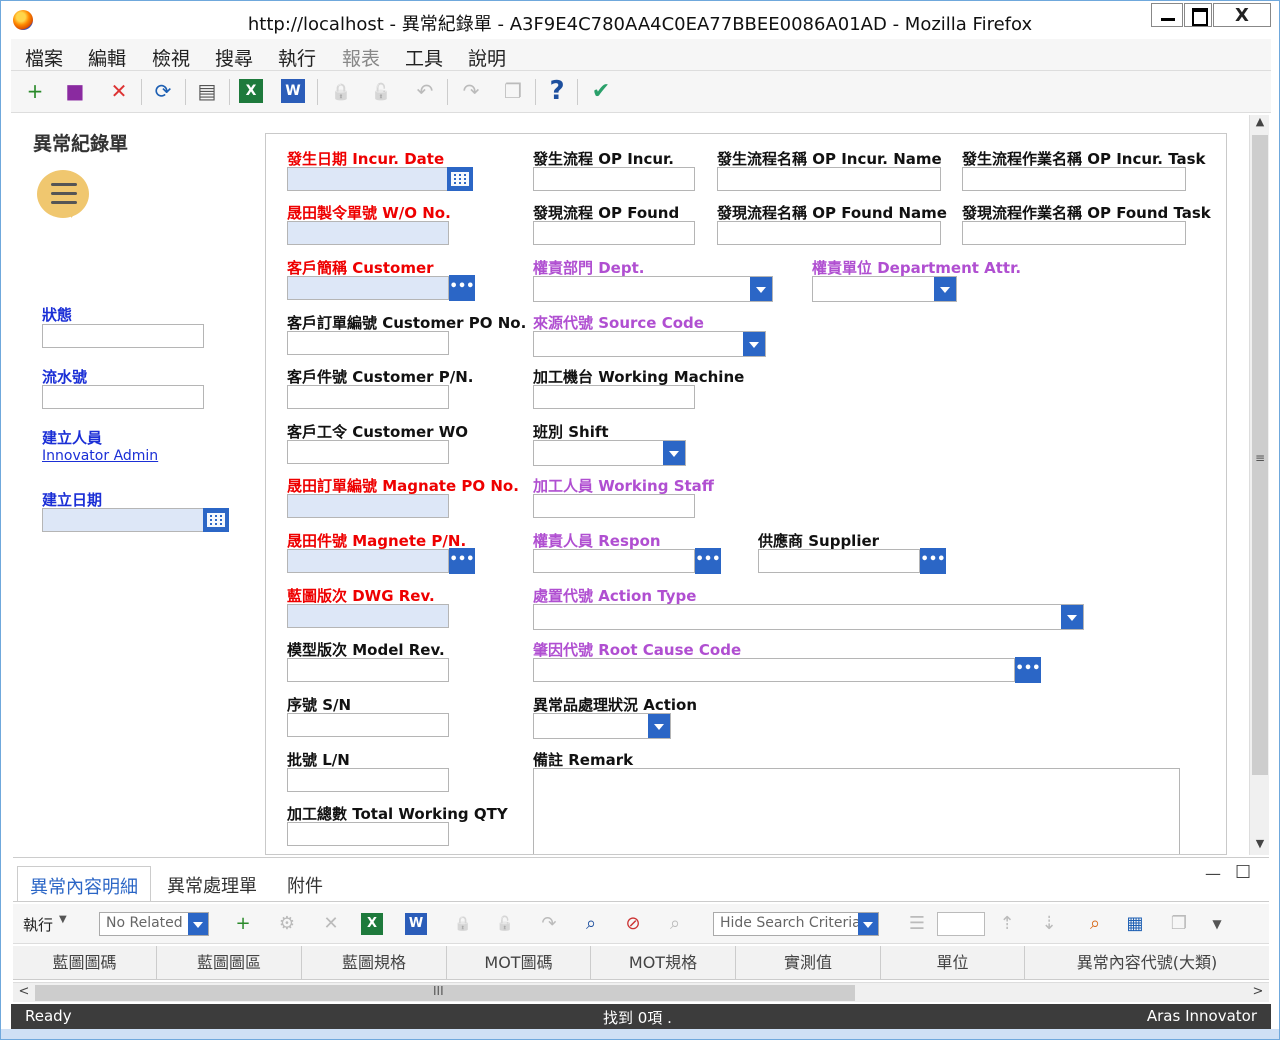 Image resolution: width=1280 pixels, height=1040 pixels. Describe the element at coordinates (839, 561) in the screenshot. I see `supplier-field` at that location.